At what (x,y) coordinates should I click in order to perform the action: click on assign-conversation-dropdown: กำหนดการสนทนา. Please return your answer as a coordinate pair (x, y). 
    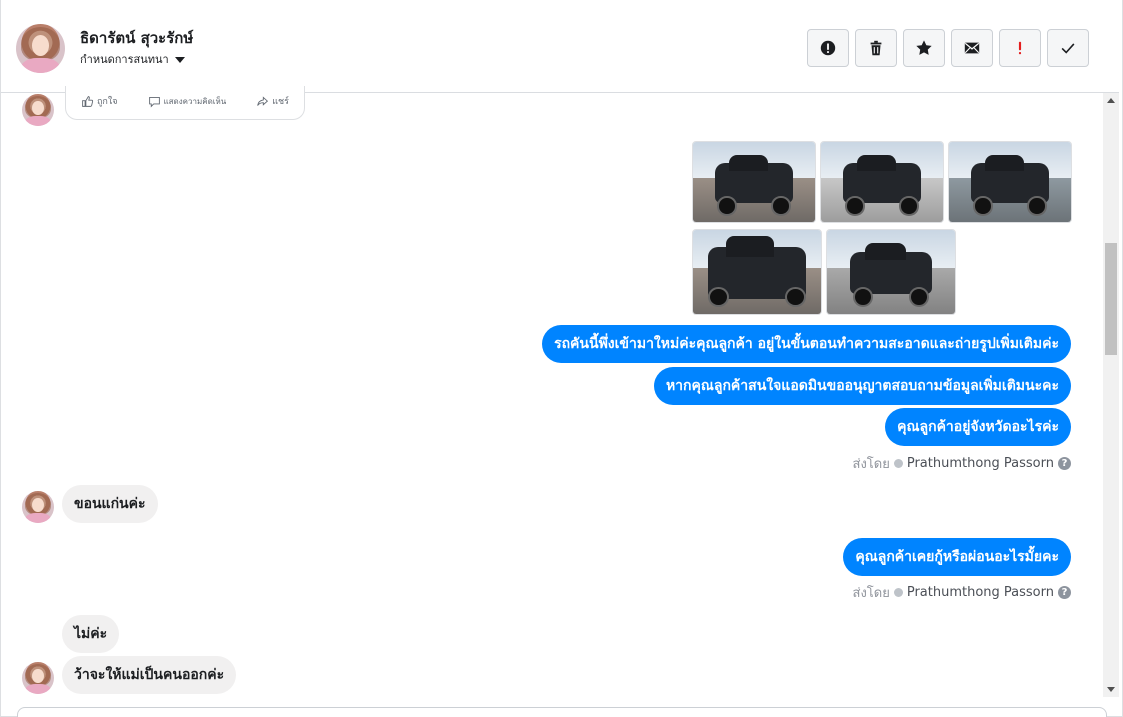
    Looking at the image, I should click on (132, 59).